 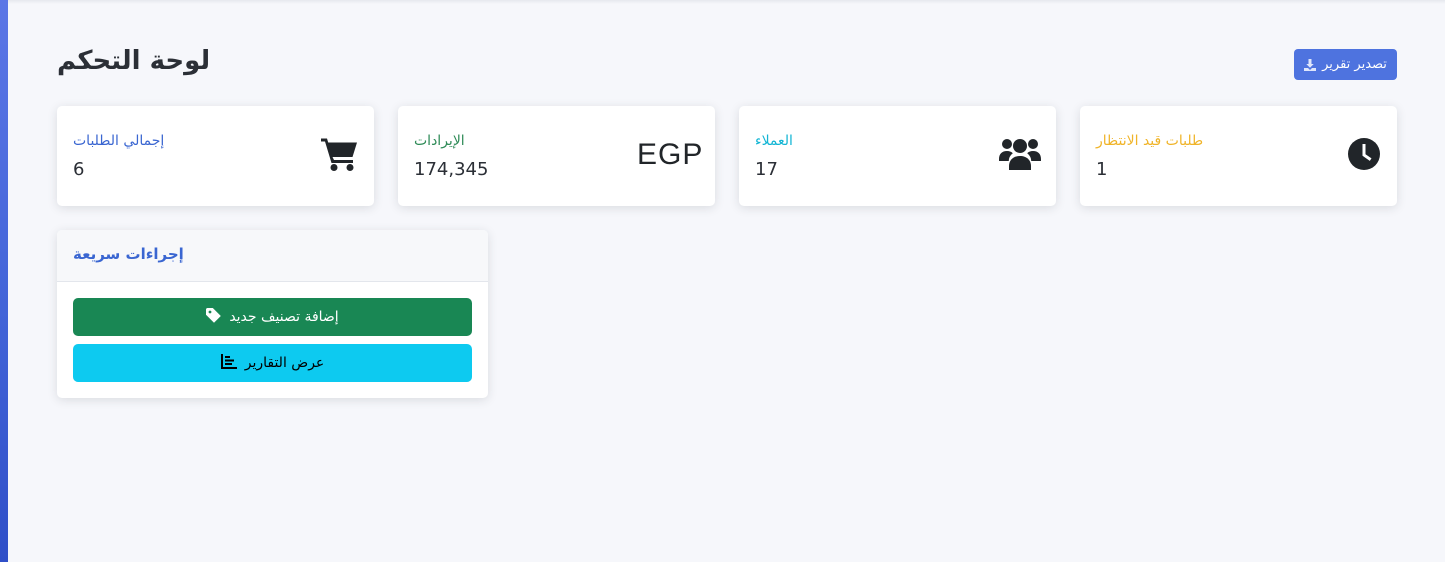 I want to click on view-reports-button: عرض التقارير, so click(x=272, y=363).